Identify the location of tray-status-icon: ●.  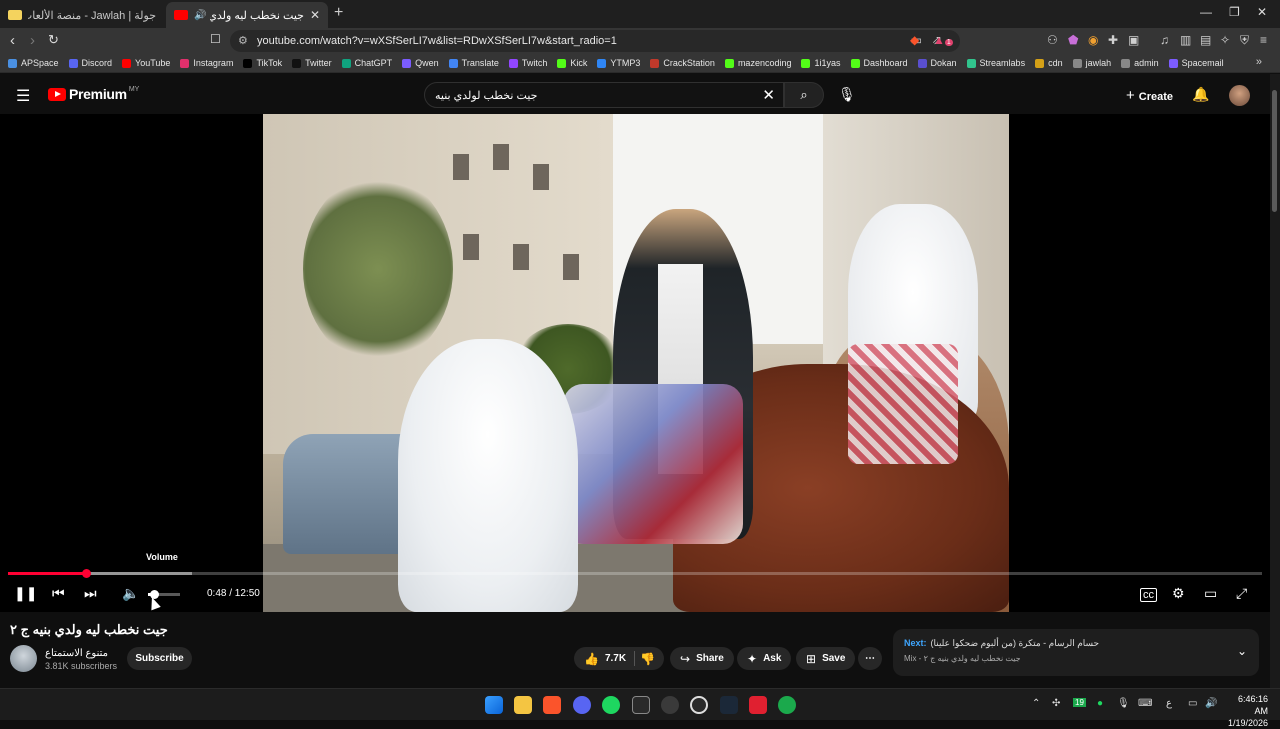
(1100, 703).